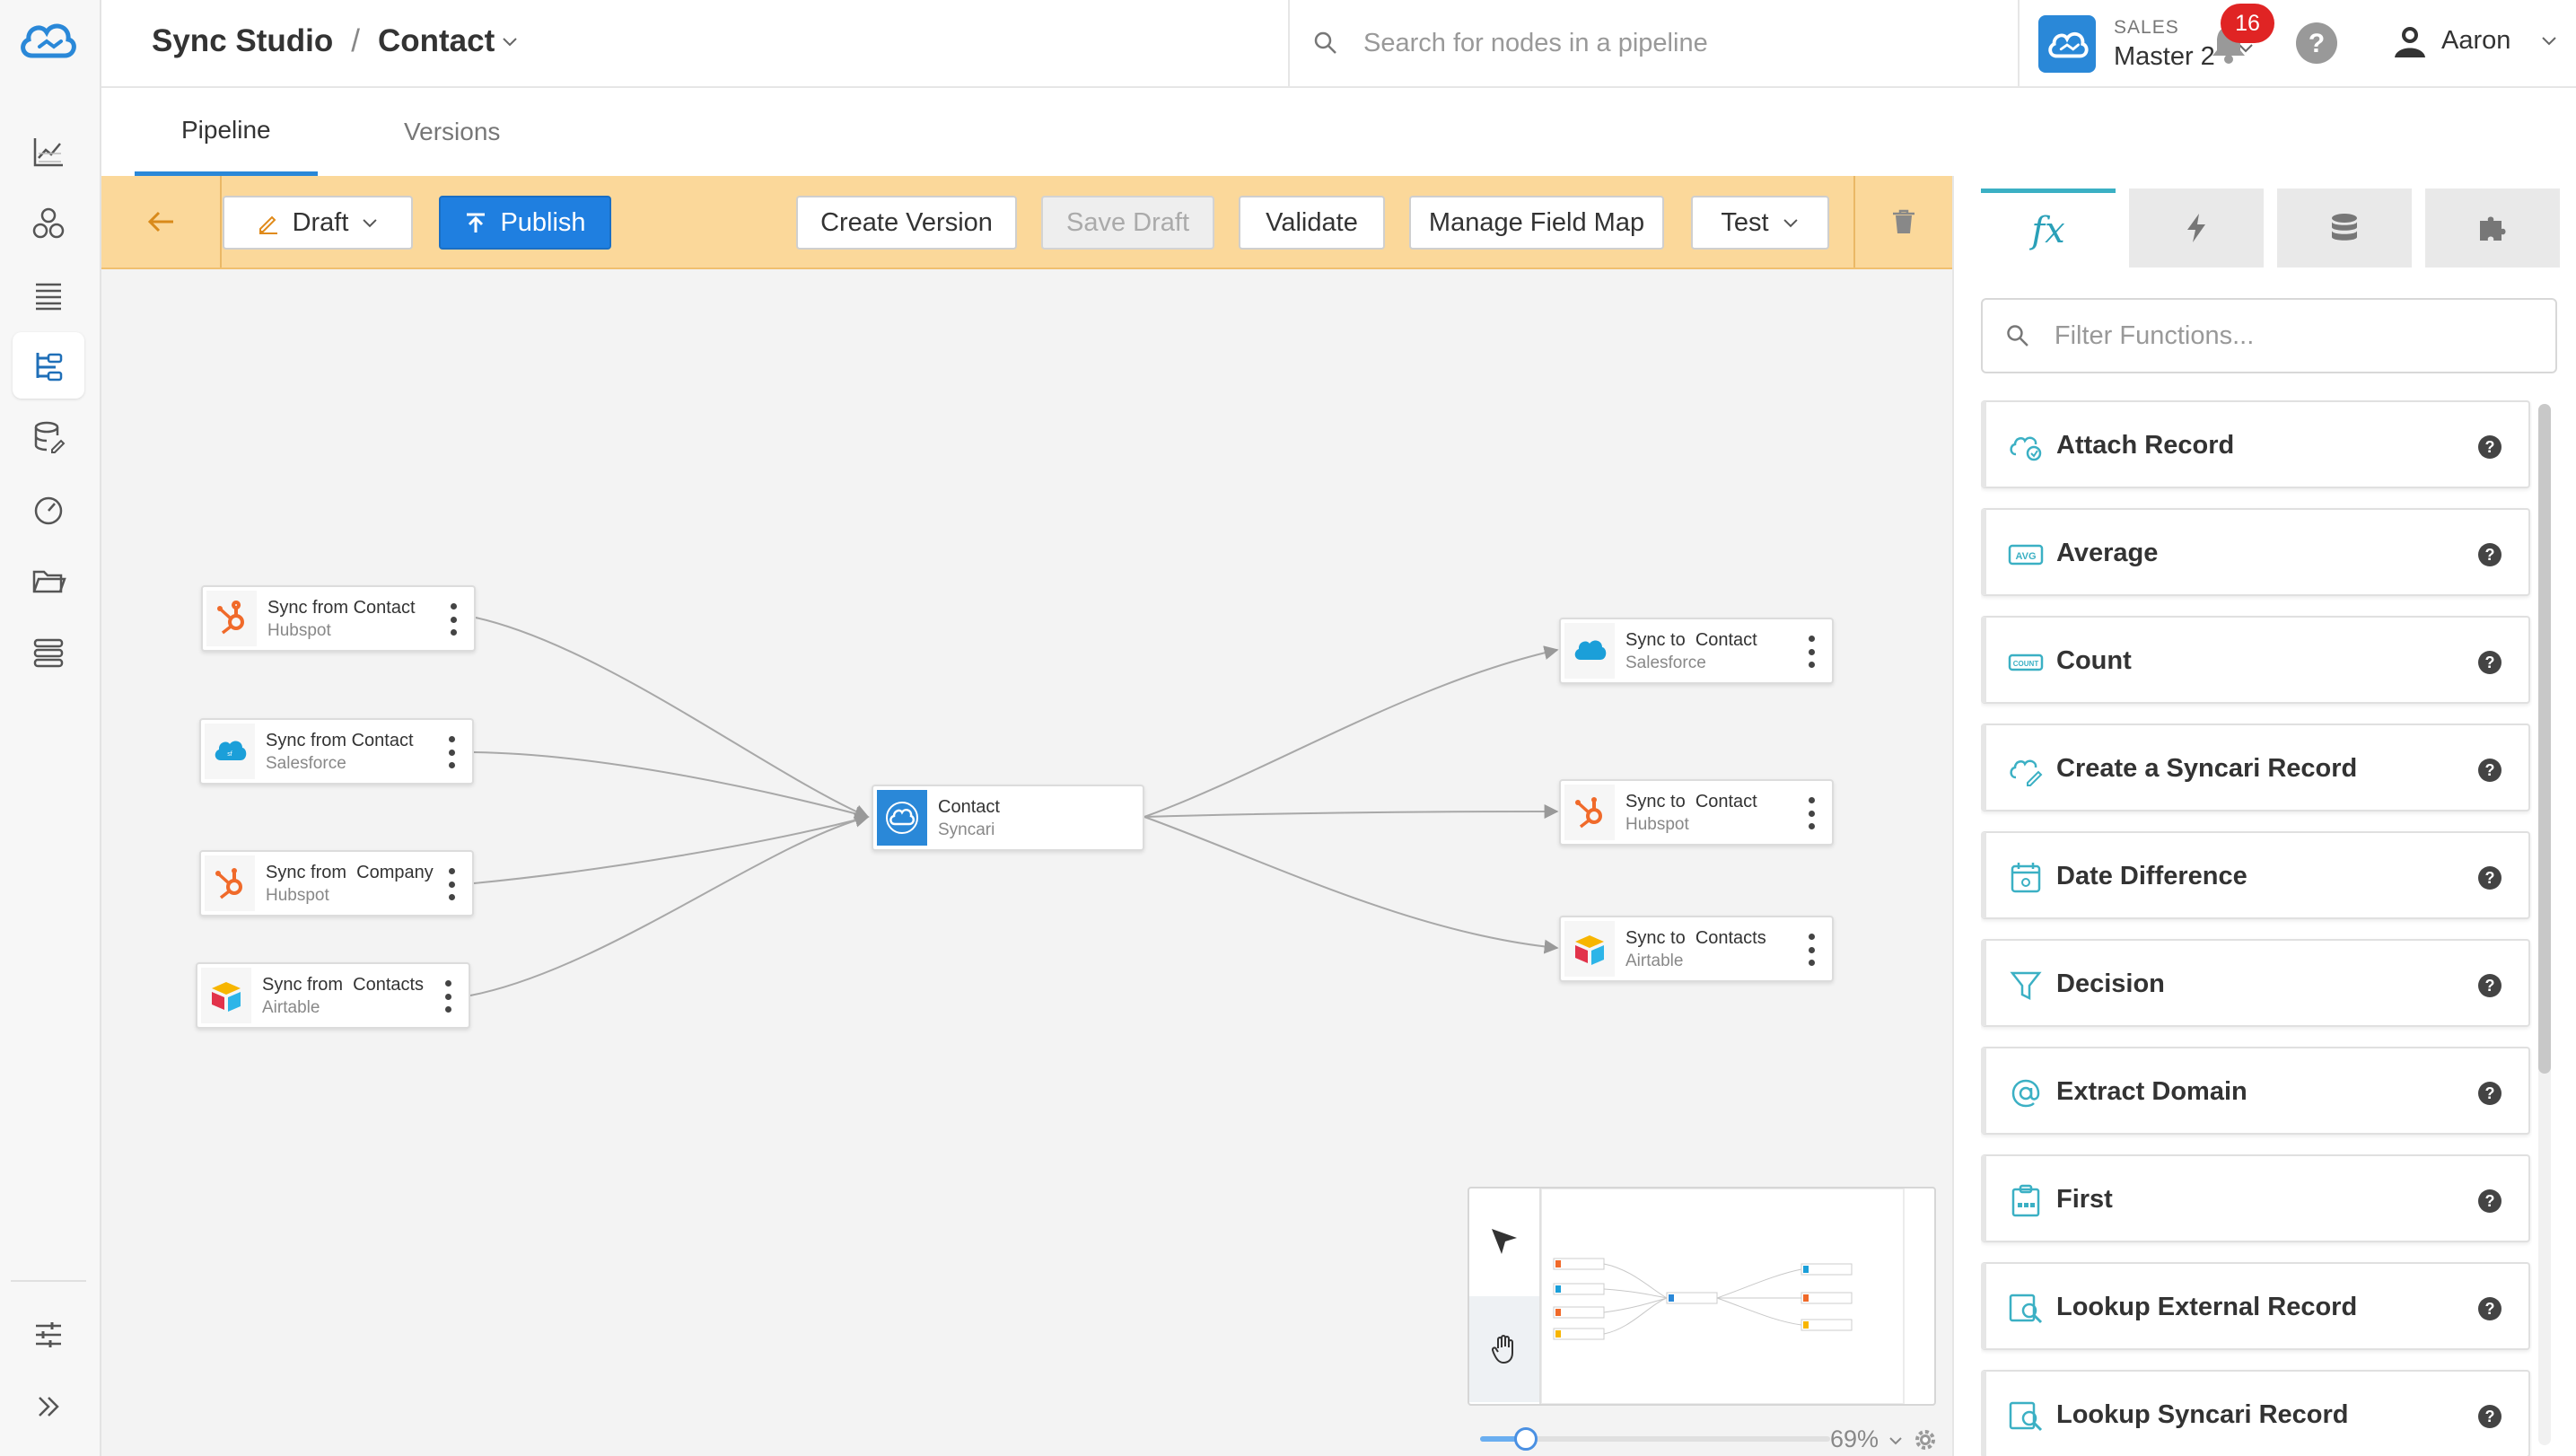 The height and width of the screenshot is (1456, 2576). Describe the element at coordinates (48, 581) in the screenshot. I see `rail-files` at that location.